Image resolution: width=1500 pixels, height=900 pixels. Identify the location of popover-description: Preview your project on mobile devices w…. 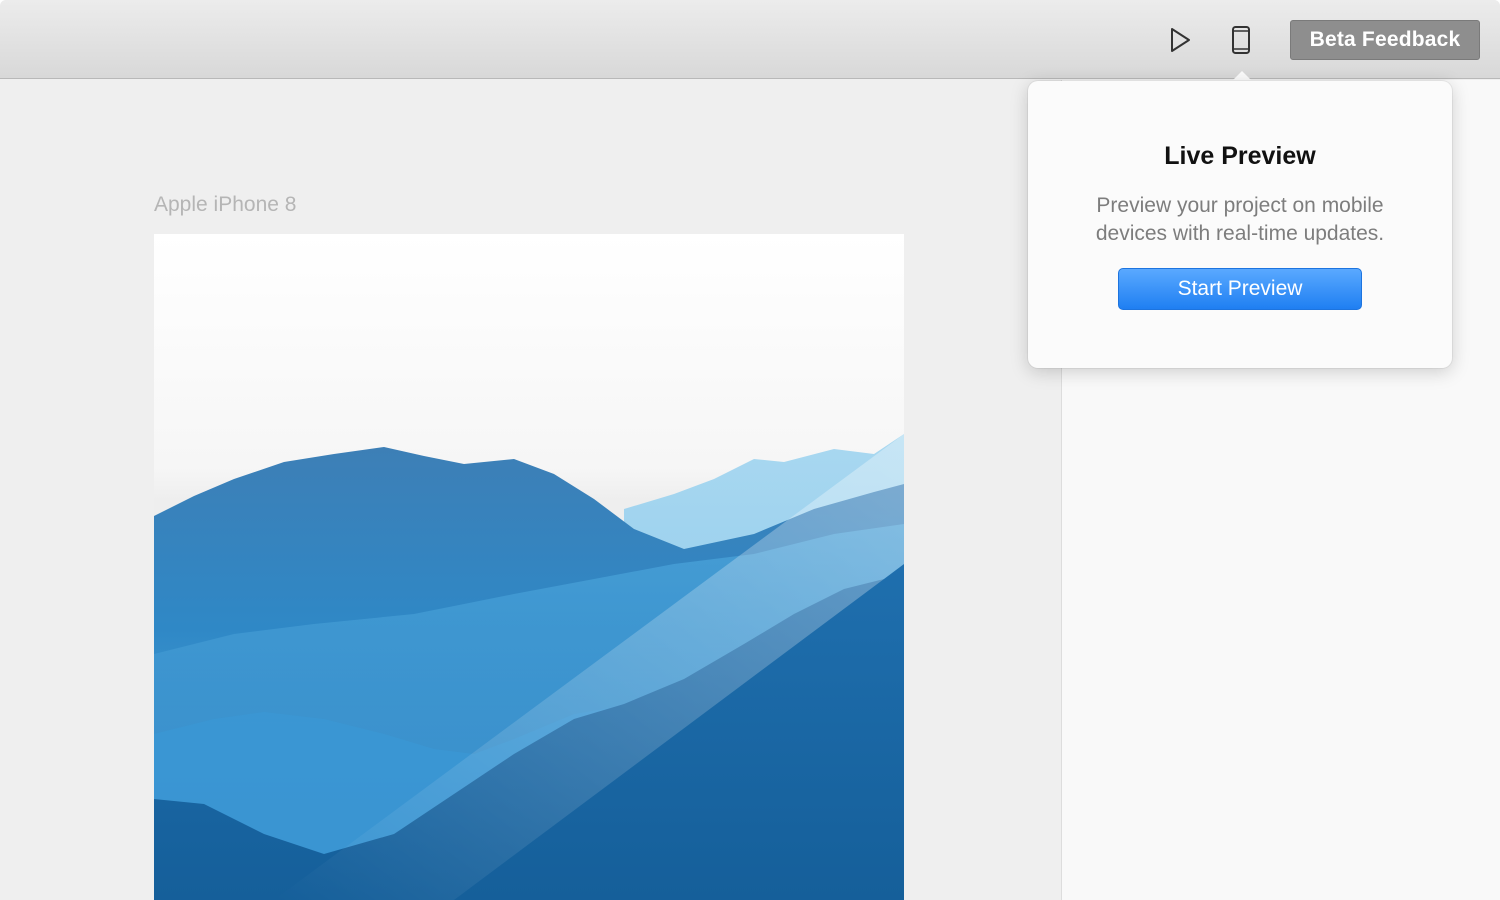
(1240, 219).